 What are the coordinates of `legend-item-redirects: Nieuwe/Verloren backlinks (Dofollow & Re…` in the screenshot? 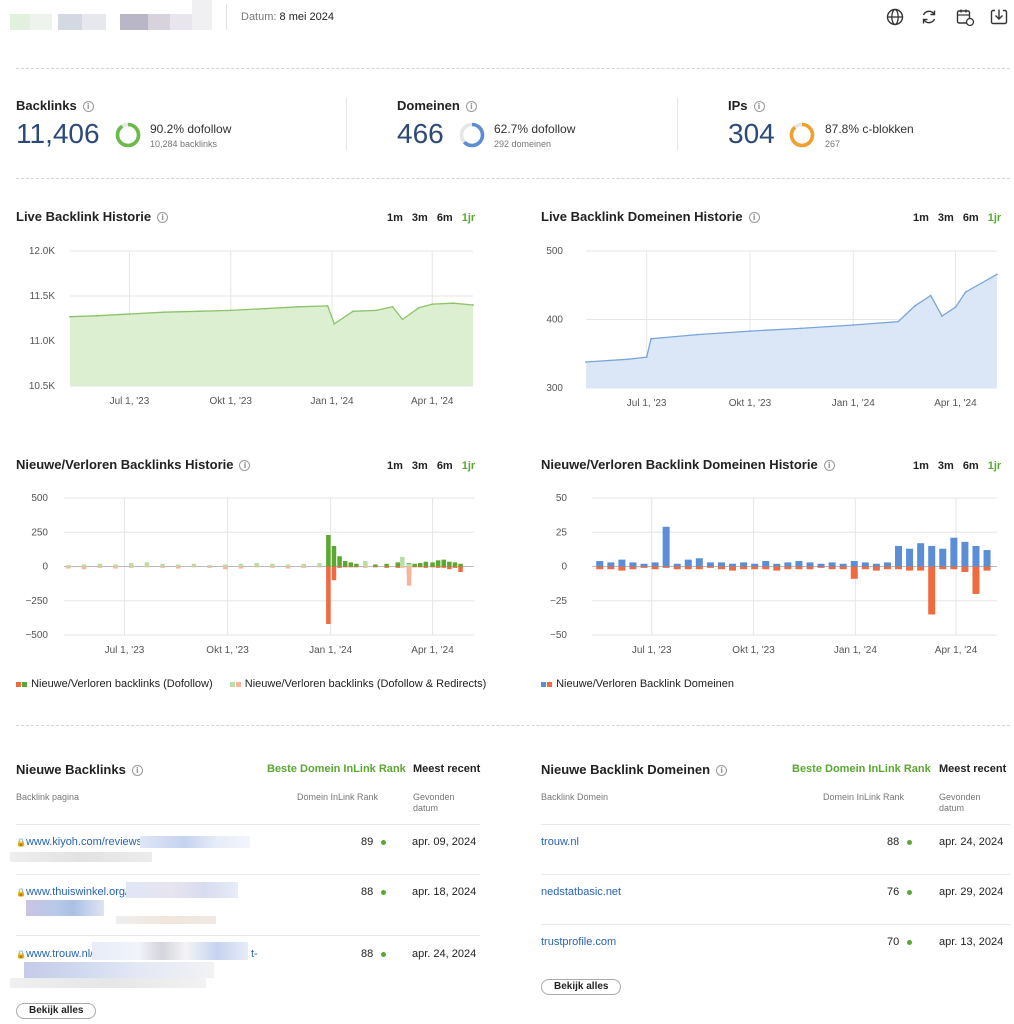 It's located at (357, 684).